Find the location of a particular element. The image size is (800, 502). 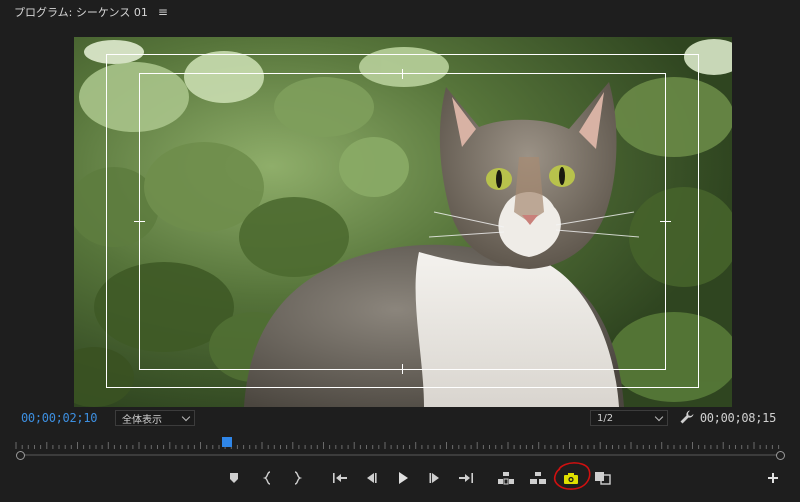

step-back-button is located at coordinates (371, 478).